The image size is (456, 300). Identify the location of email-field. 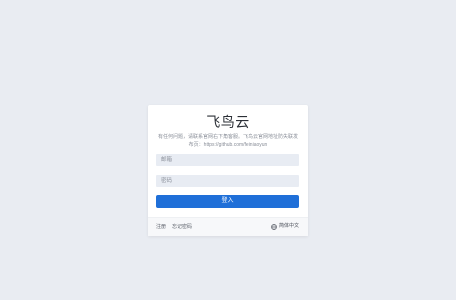
(227, 160).